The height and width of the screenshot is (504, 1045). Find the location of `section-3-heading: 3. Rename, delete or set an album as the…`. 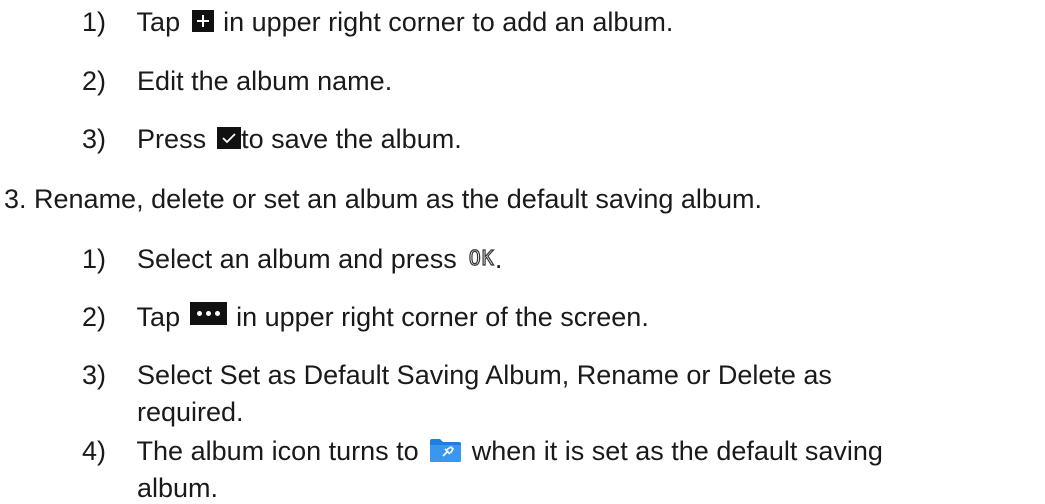

section-3-heading: 3. Rename, delete or set an album as the… is located at coordinates (383, 199).